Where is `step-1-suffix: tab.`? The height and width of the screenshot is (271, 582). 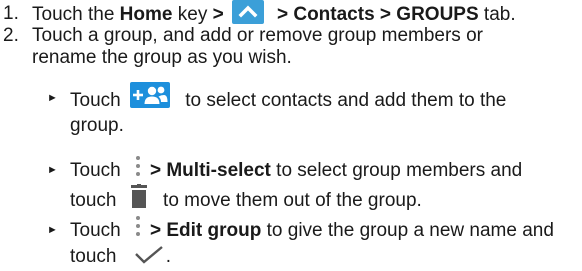
step-1-suffix: tab. is located at coordinates (497, 15).